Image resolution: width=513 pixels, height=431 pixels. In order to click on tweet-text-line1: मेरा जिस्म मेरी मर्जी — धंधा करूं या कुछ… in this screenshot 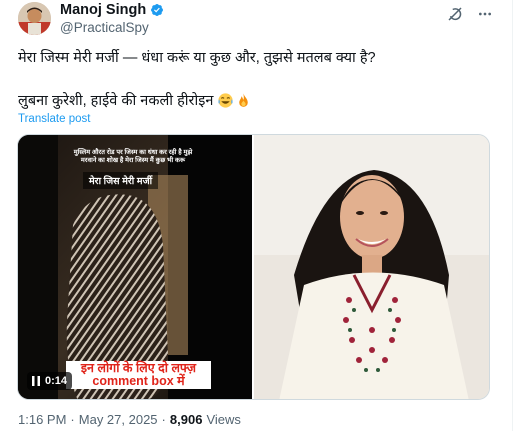, I will do `click(197, 58)`.